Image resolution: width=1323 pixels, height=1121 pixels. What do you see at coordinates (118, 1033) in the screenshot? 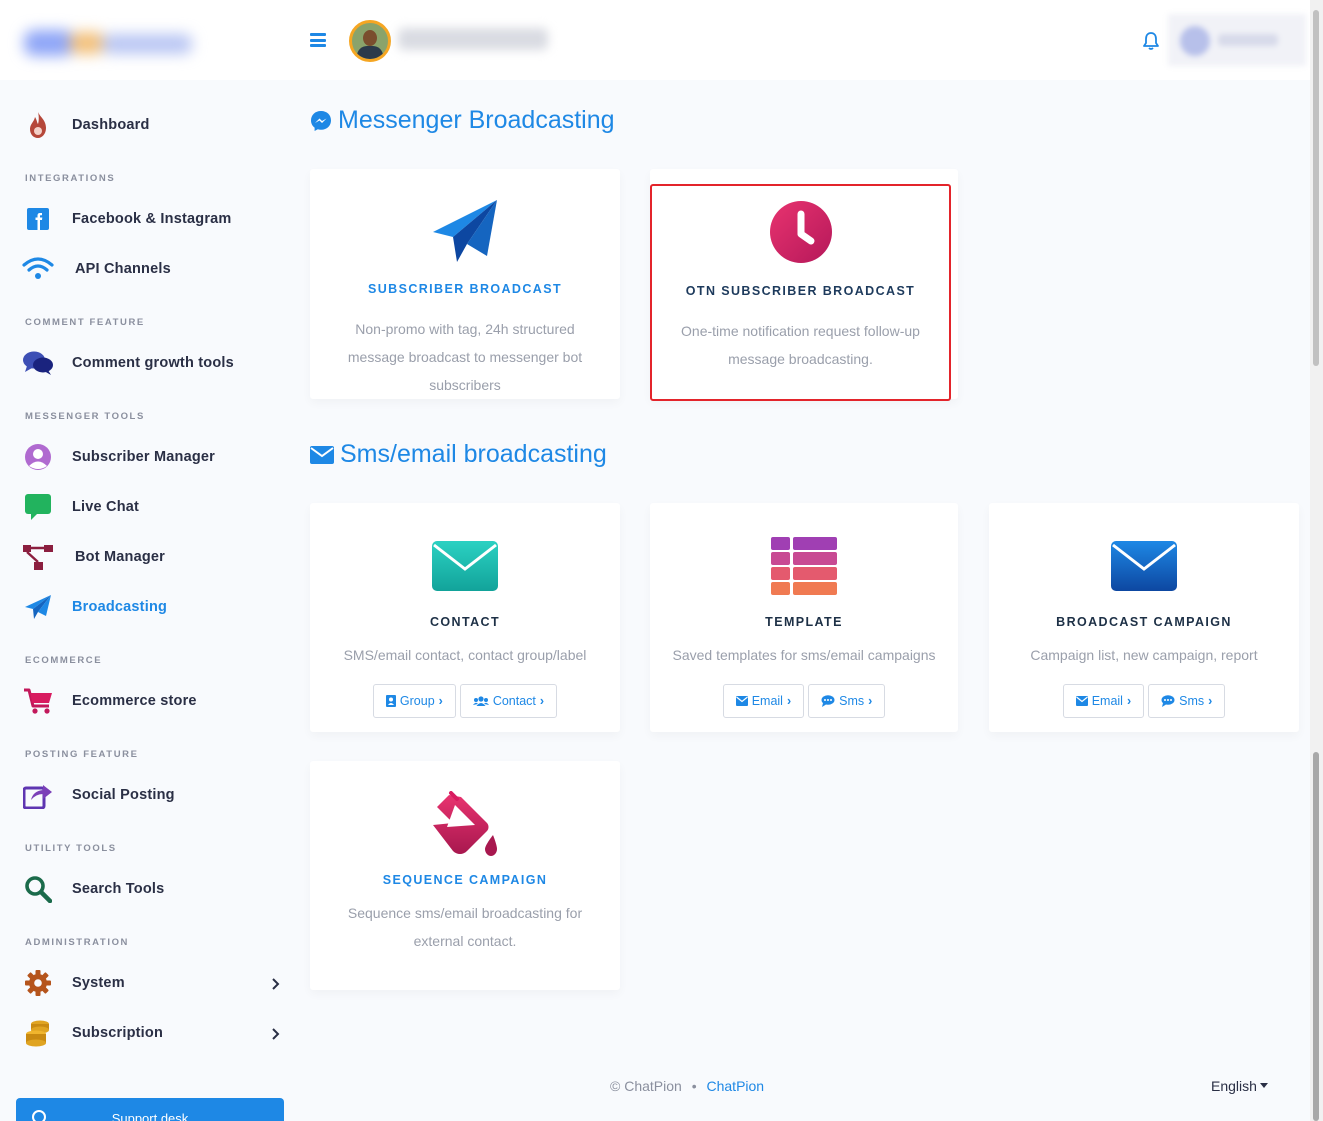
I see `sidebar-item-label: Subscription` at bounding box center [118, 1033].